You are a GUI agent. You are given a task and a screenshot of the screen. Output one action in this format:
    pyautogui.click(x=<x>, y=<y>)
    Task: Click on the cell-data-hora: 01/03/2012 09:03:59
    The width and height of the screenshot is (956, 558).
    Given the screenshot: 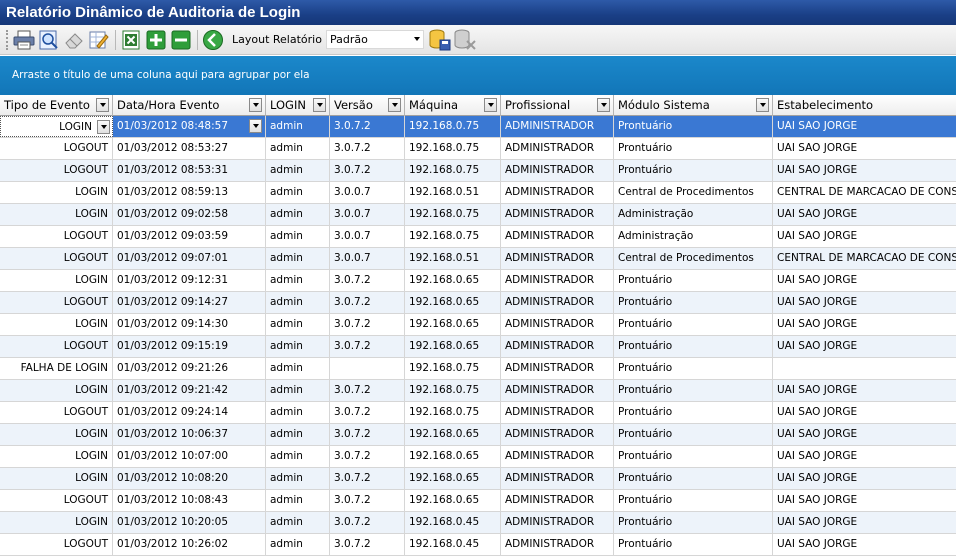 What is the action you would take?
    pyautogui.click(x=189, y=236)
    